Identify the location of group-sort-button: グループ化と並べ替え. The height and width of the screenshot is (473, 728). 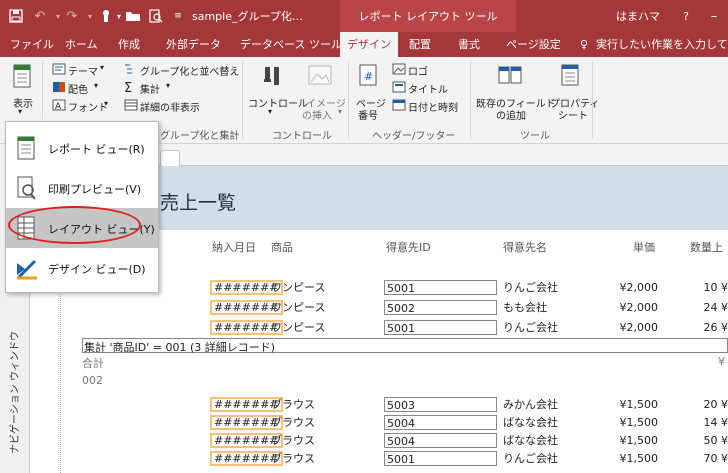
(189, 70).